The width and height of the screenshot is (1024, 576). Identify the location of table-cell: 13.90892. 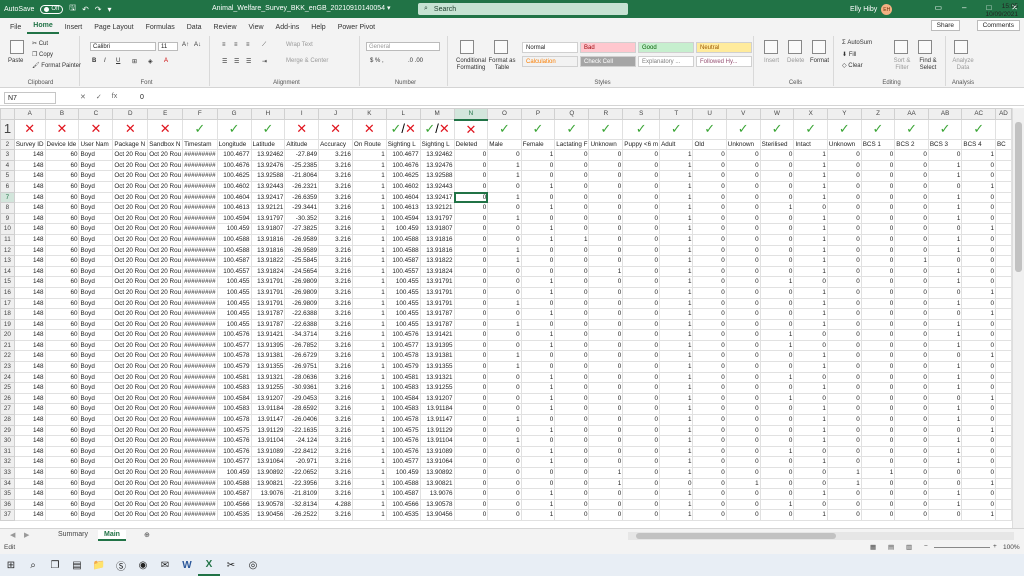
(437, 473).